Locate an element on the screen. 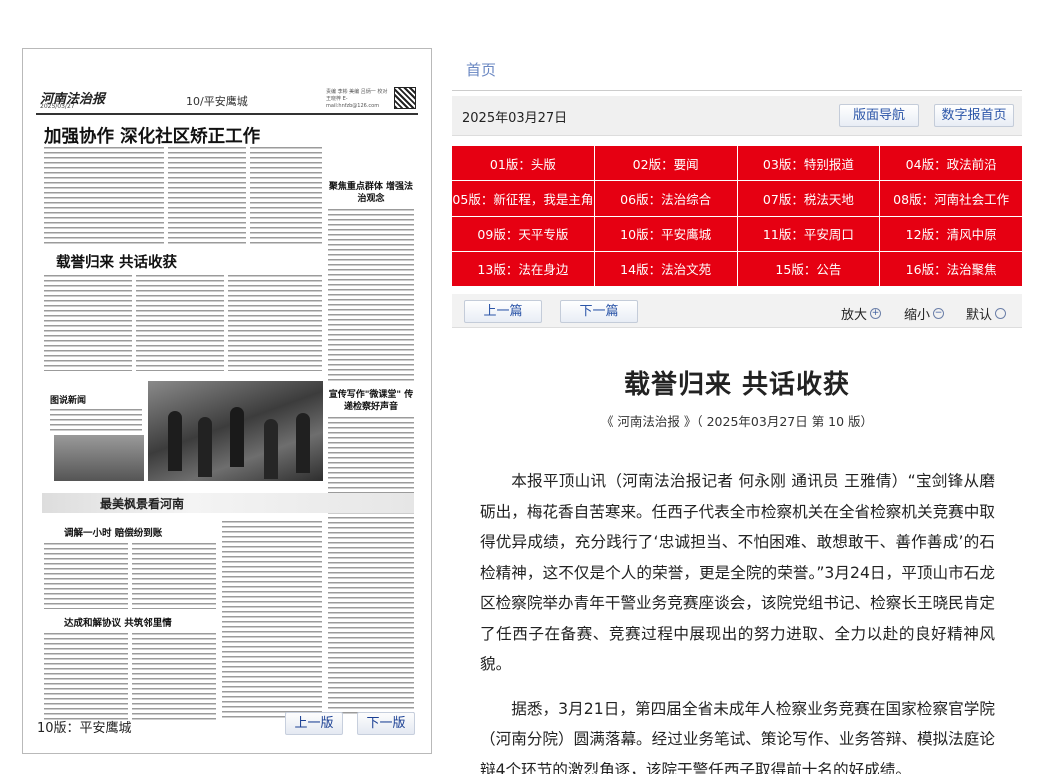 This screenshot has height=774, width=1043. zoom-in-label: 放大 is located at coordinates (854, 315).